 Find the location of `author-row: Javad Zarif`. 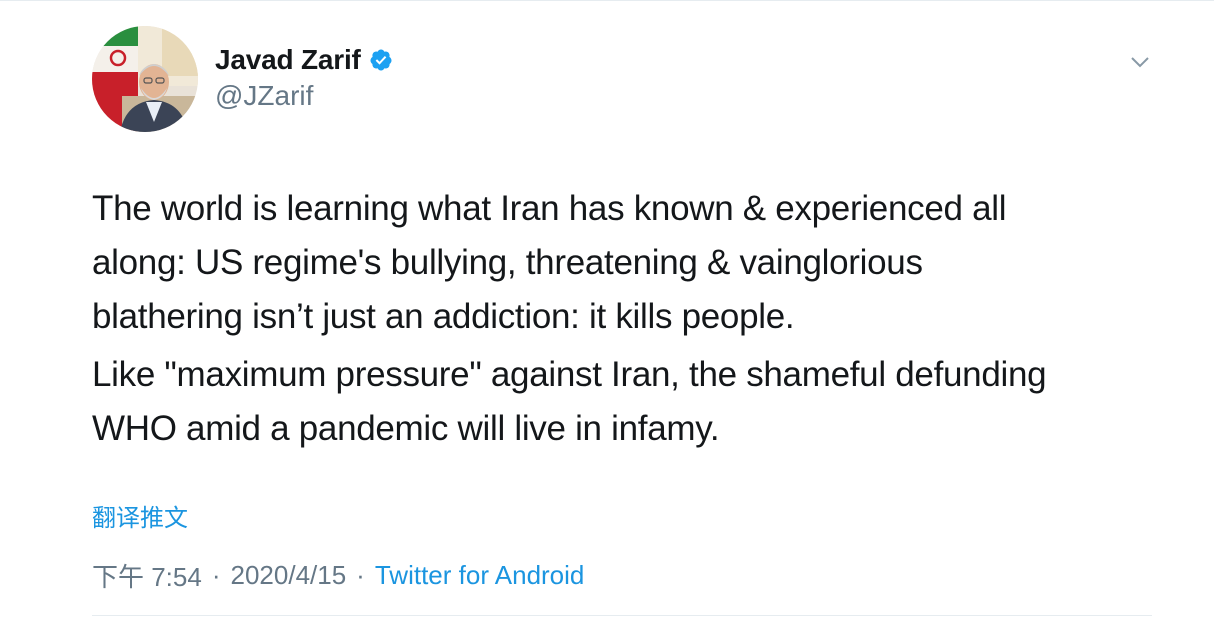

author-row: Javad Zarif is located at coordinates (304, 60).